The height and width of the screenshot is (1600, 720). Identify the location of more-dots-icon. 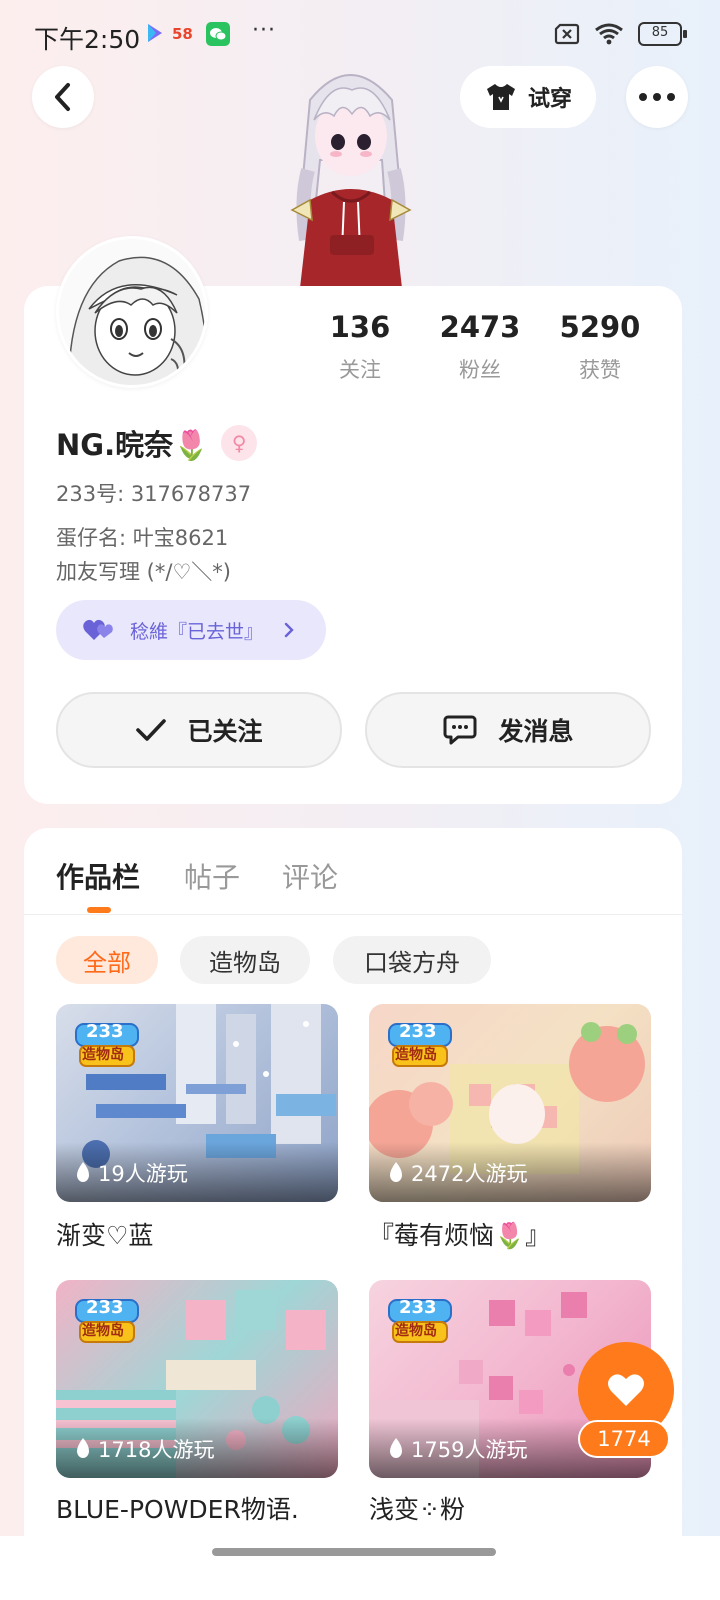
(657, 97).